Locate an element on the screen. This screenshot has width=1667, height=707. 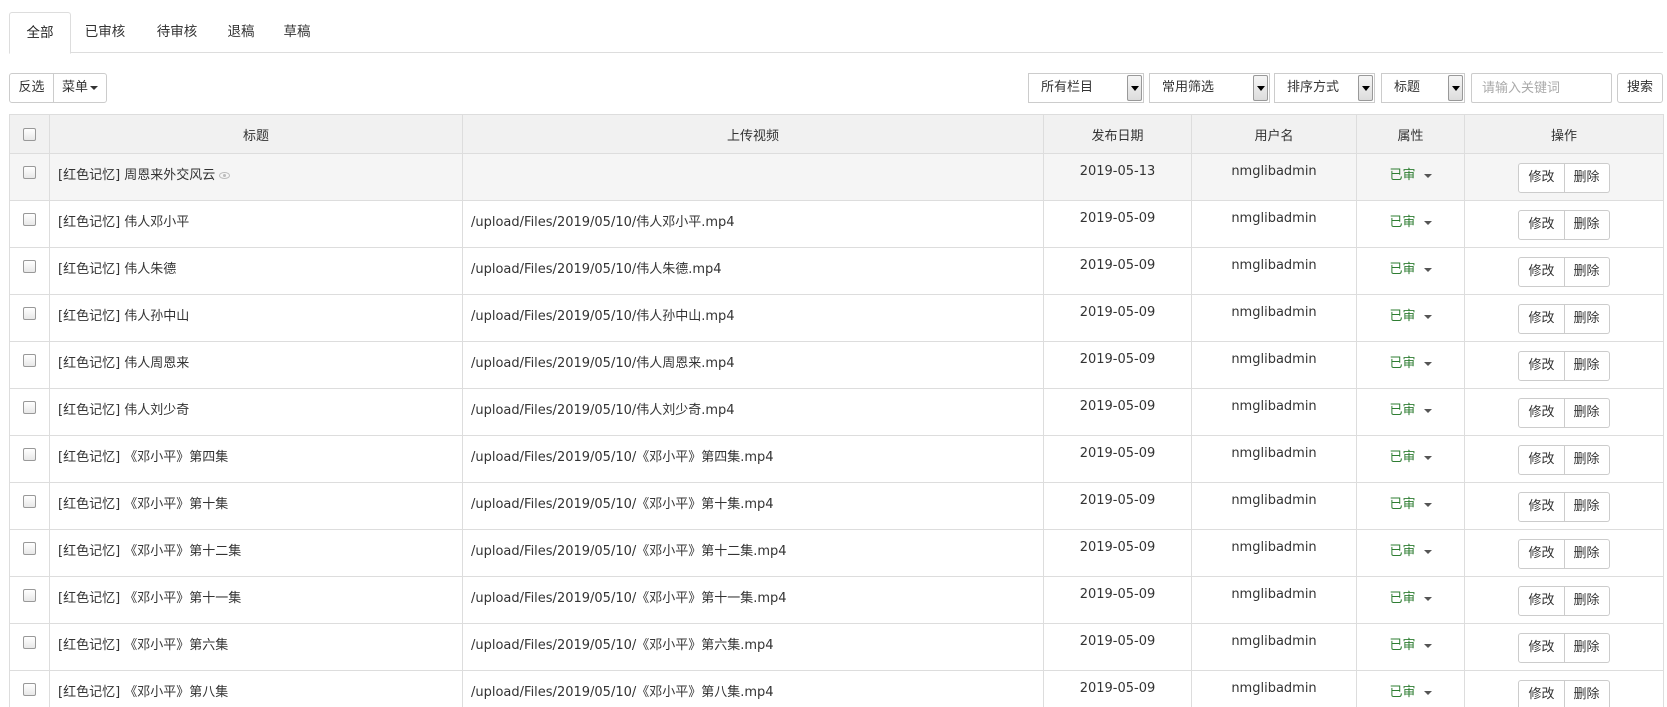
row-title: [红色记忆] 《邓小平》第十二集 is located at coordinates (149, 551).